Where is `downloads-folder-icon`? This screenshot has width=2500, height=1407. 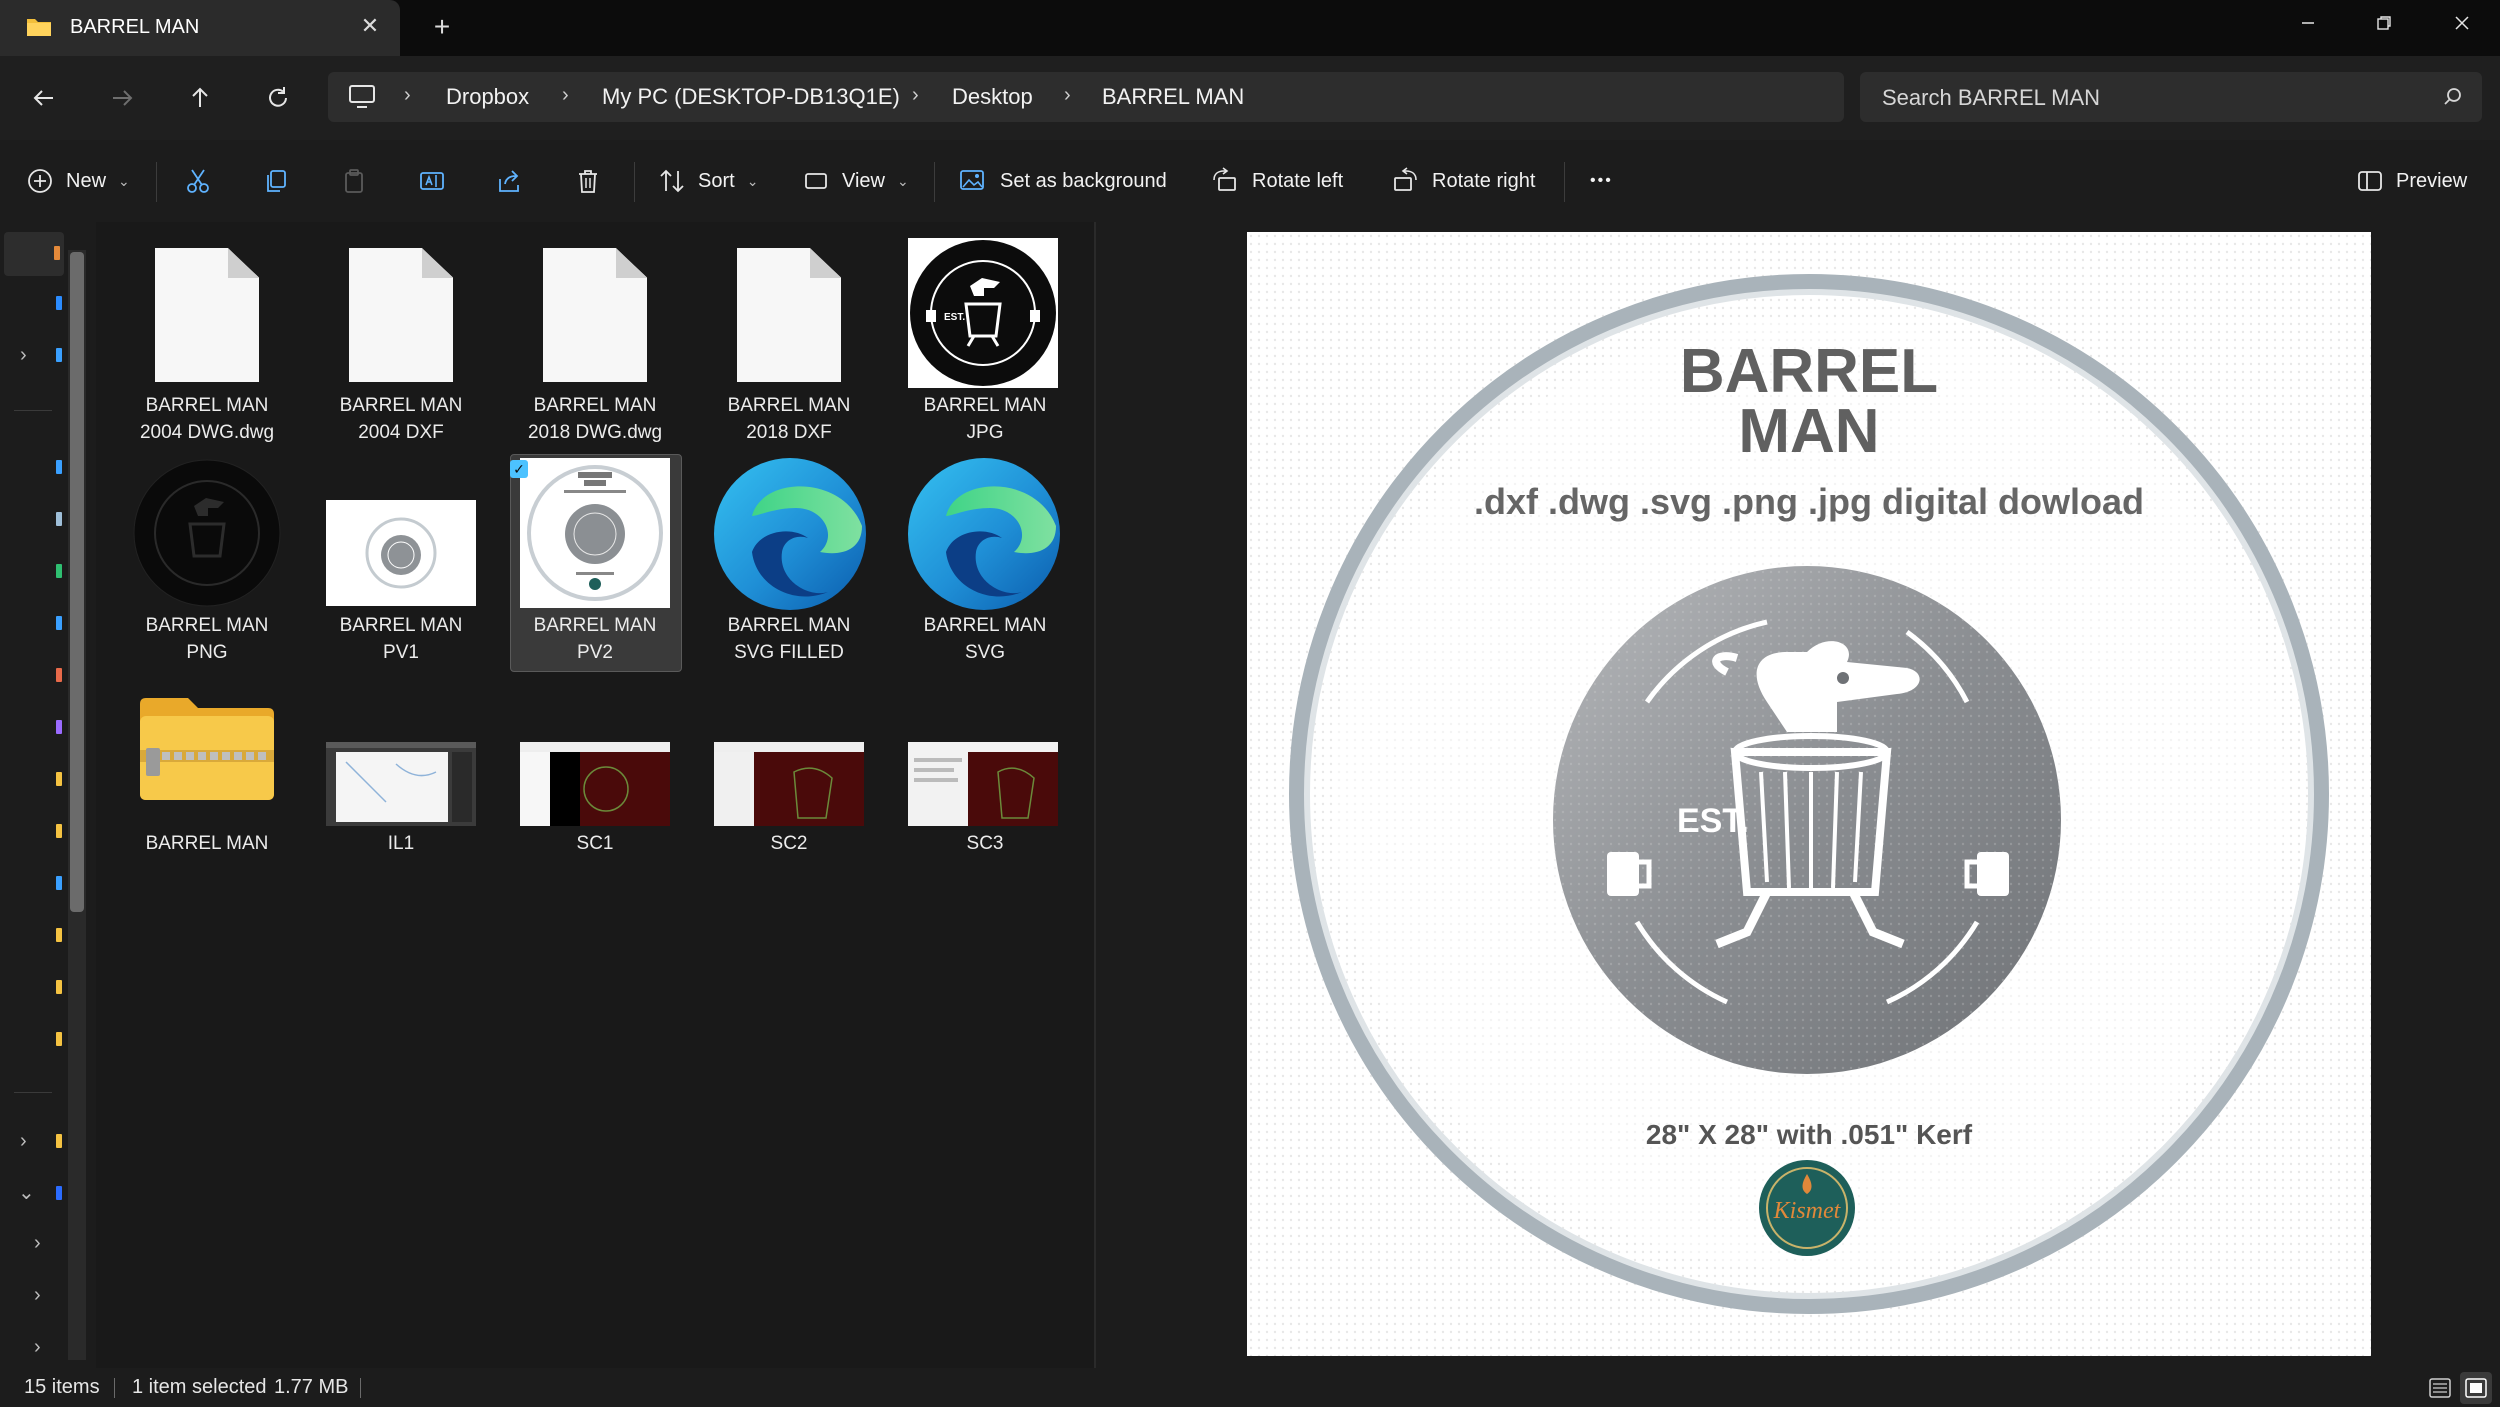 downloads-folder-icon is located at coordinates (59, 571).